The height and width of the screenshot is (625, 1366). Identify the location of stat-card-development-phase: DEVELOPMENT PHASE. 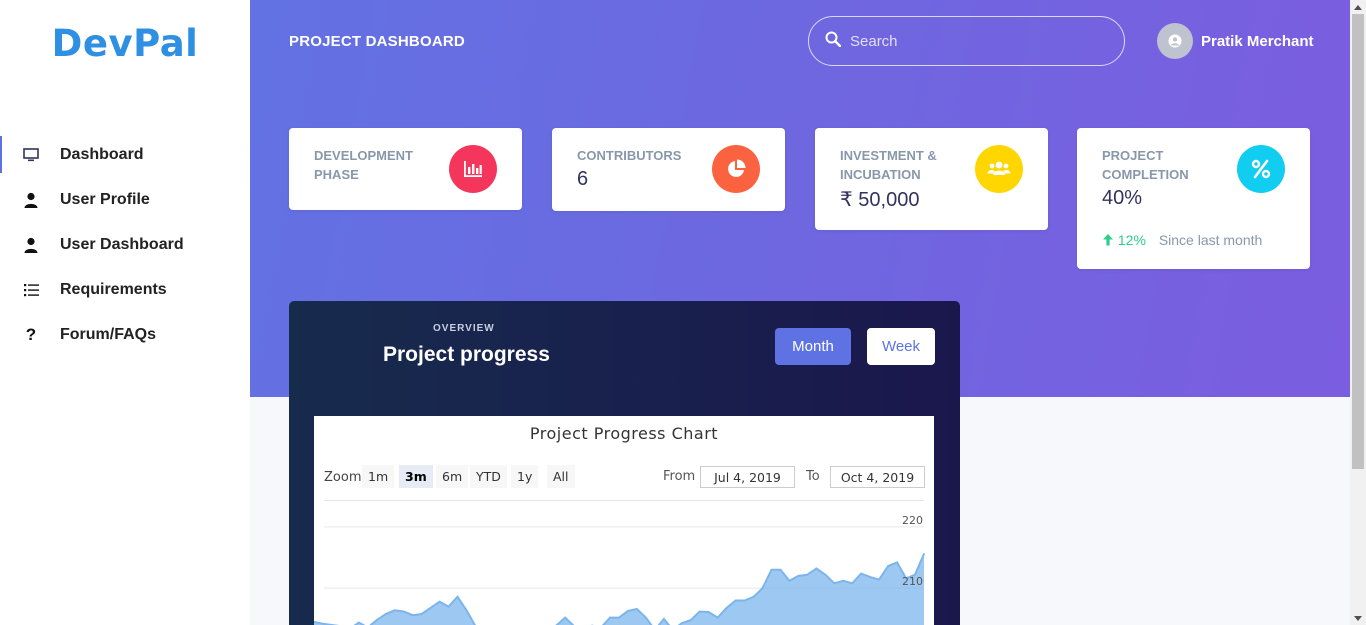
(405, 169).